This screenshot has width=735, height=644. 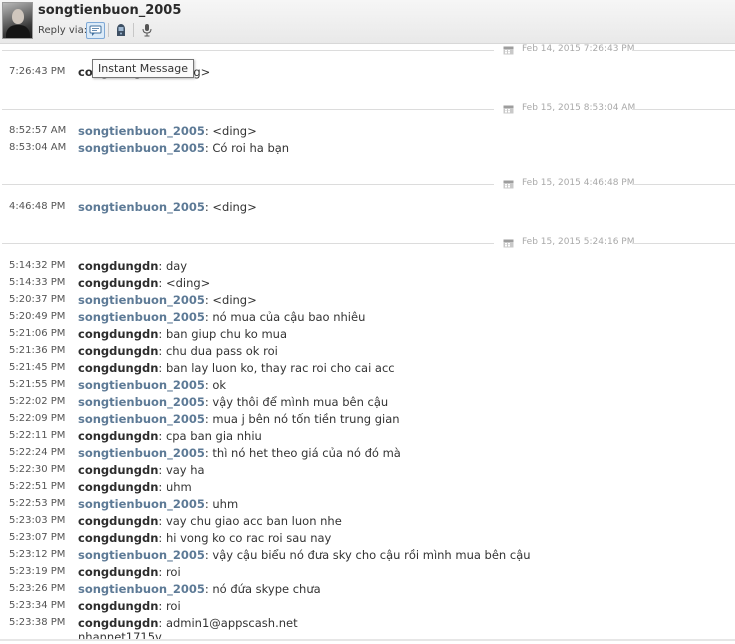 I want to click on mobile-message-button, so click(x=121, y=30).